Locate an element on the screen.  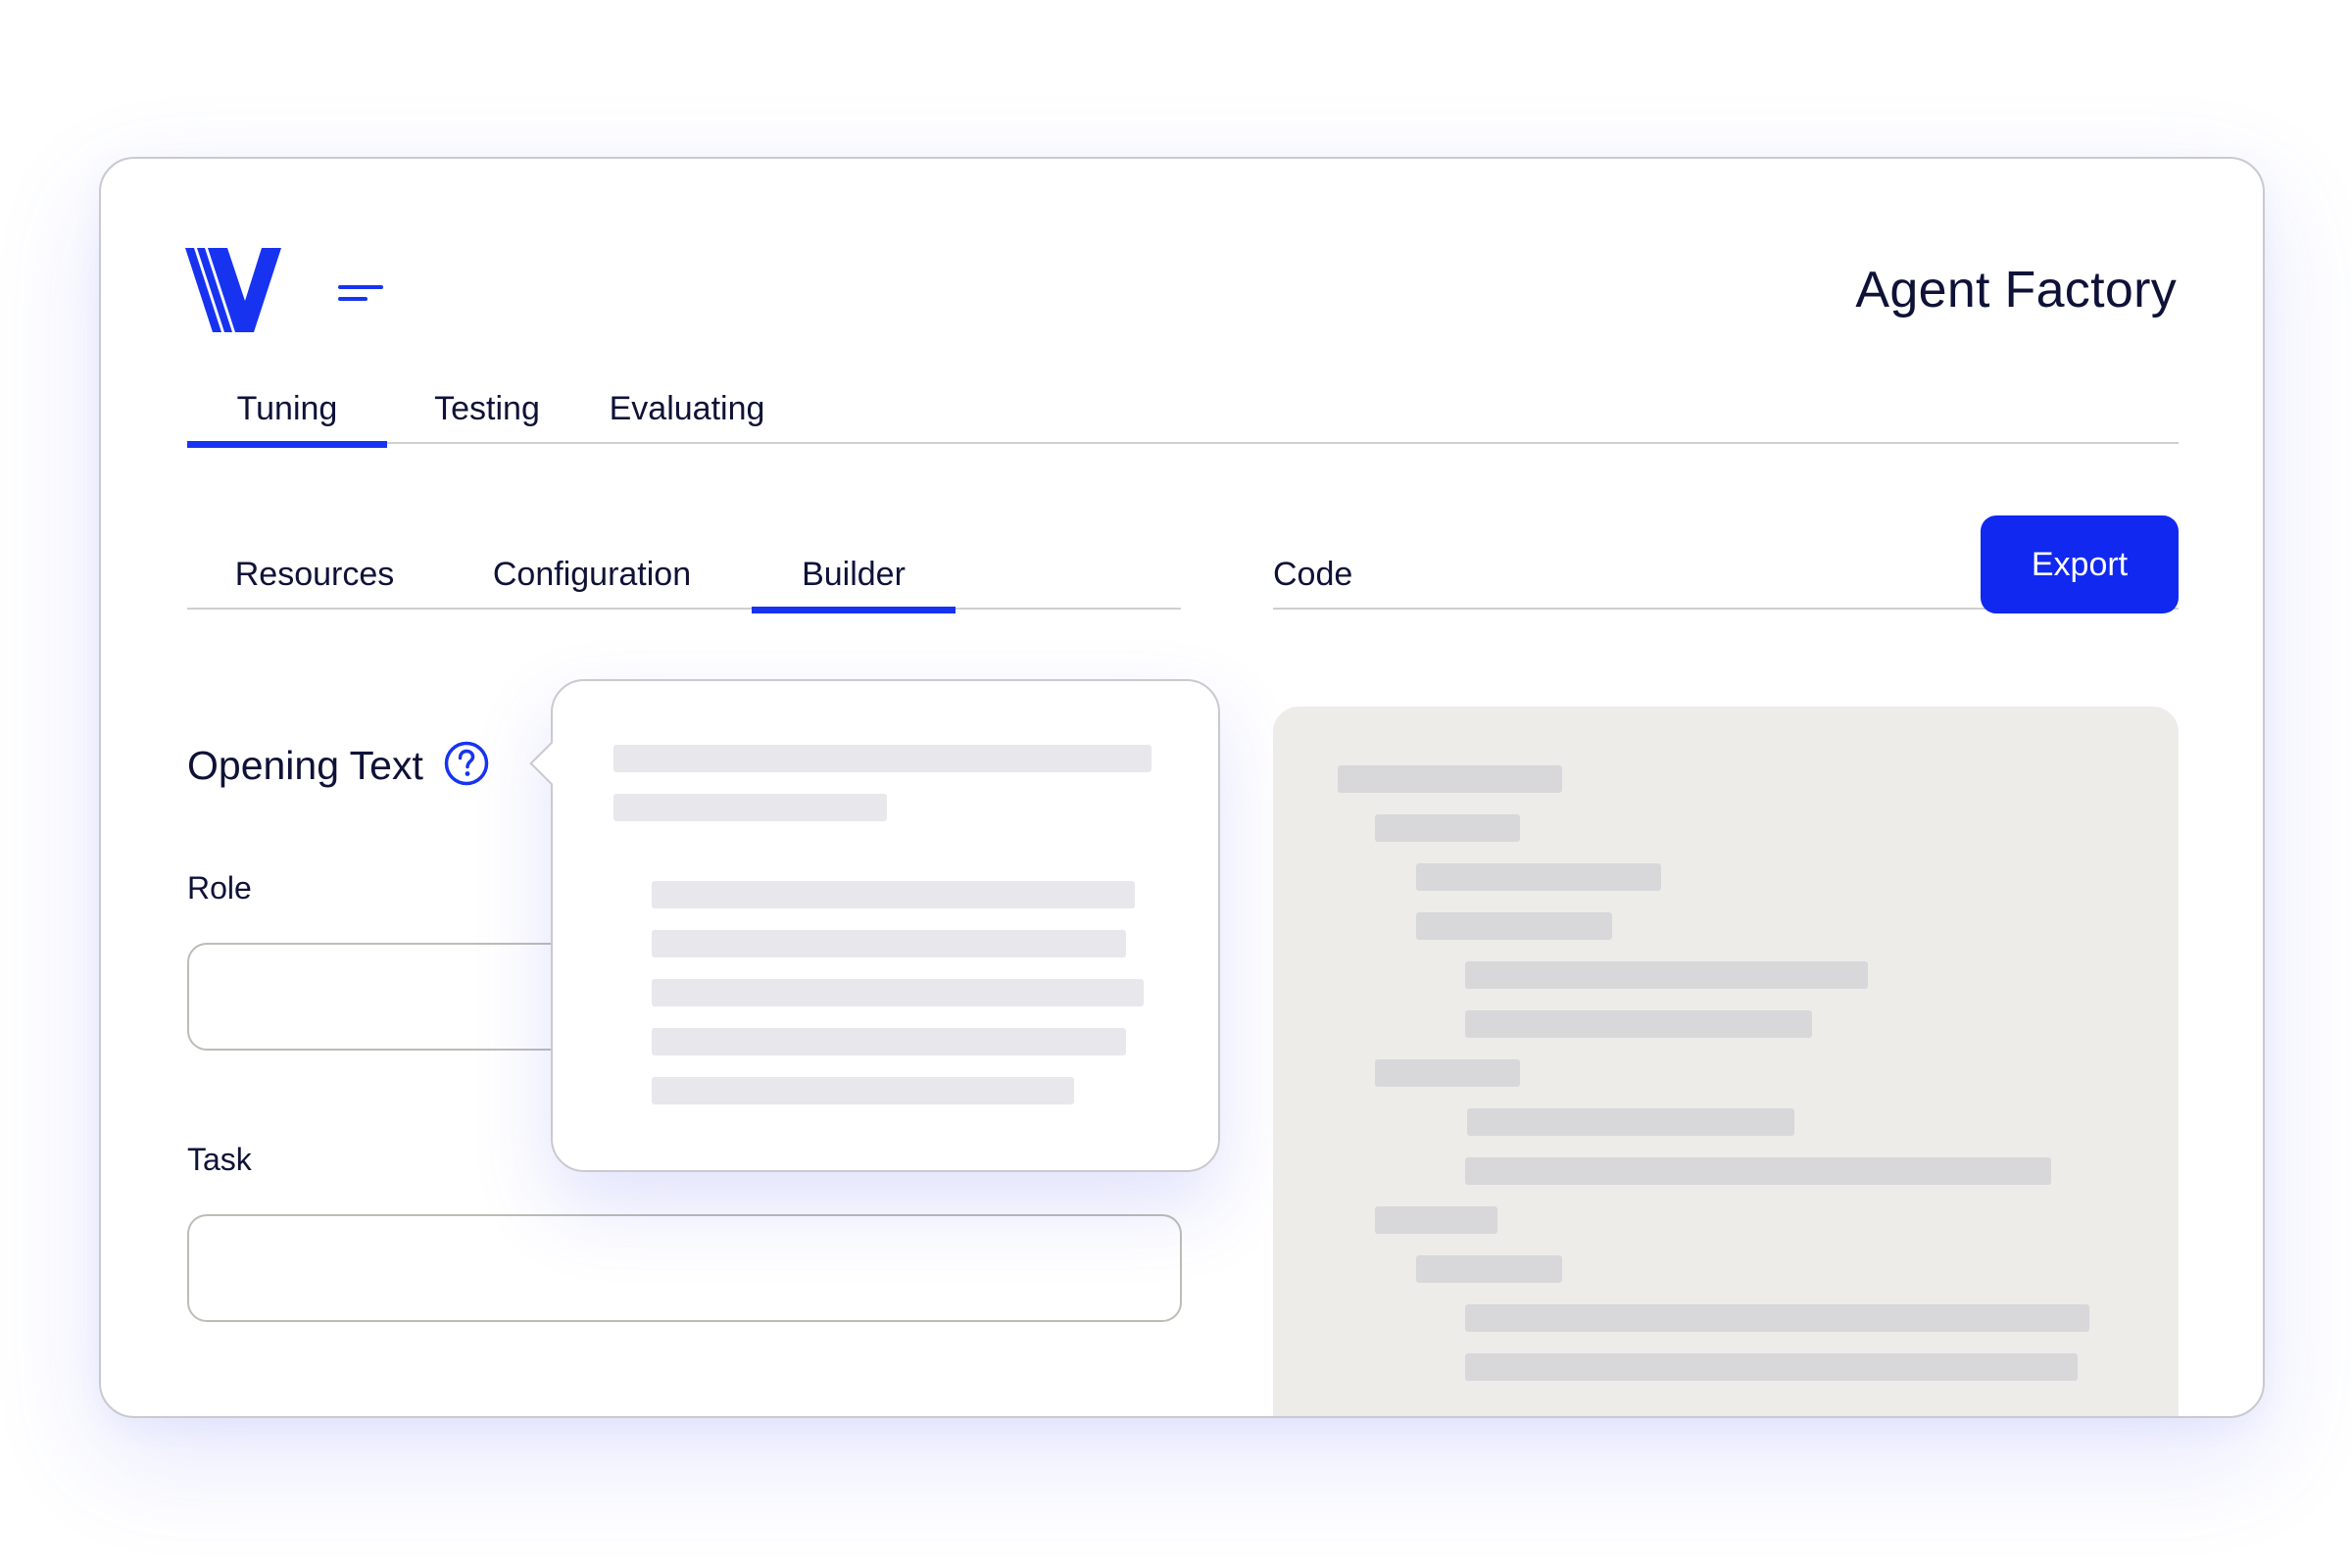
tab-configuration: Configuration is located at coordinates (592, 583).